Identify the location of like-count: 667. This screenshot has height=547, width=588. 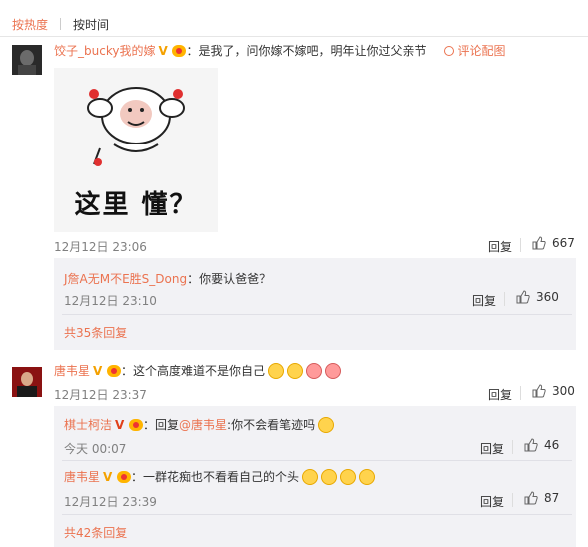
(563, 243).